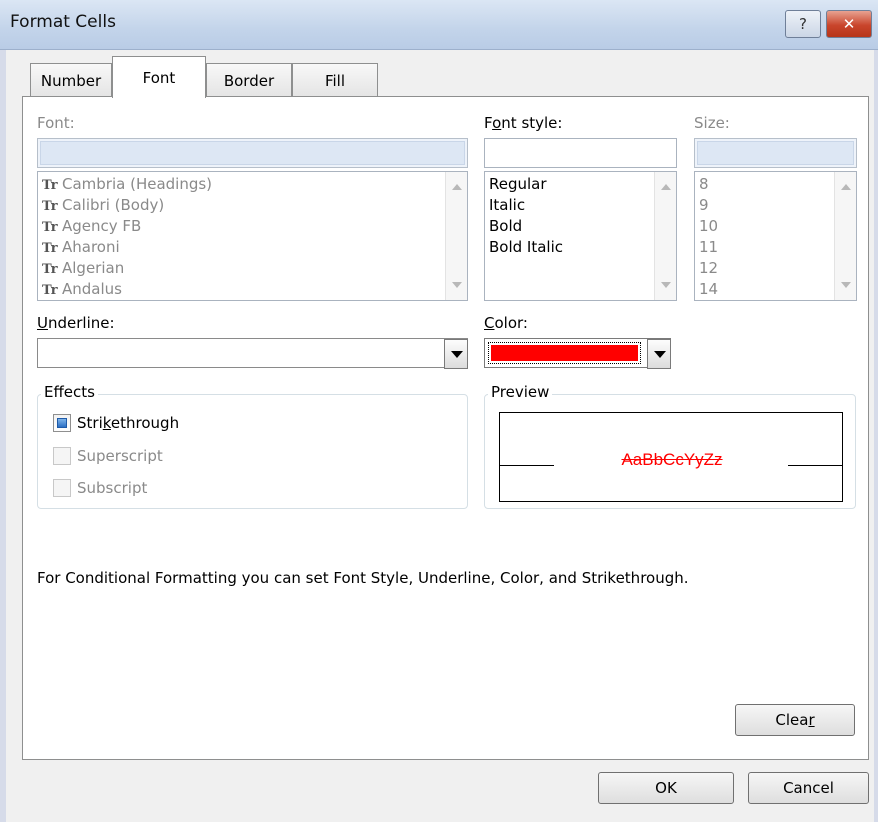  I want to click on window-title: Format Cells, so click(63, 22).